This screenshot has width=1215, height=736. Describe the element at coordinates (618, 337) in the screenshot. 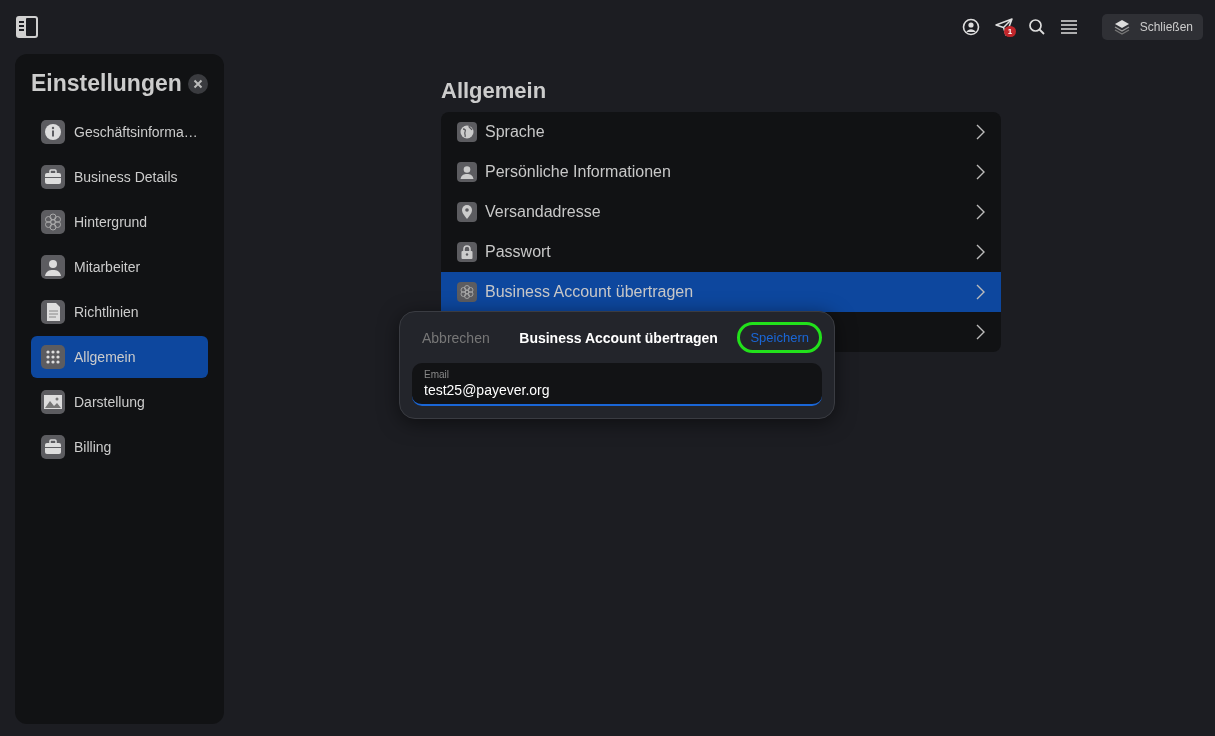

I see `dialog-title: Business Account übertragen` at that location.